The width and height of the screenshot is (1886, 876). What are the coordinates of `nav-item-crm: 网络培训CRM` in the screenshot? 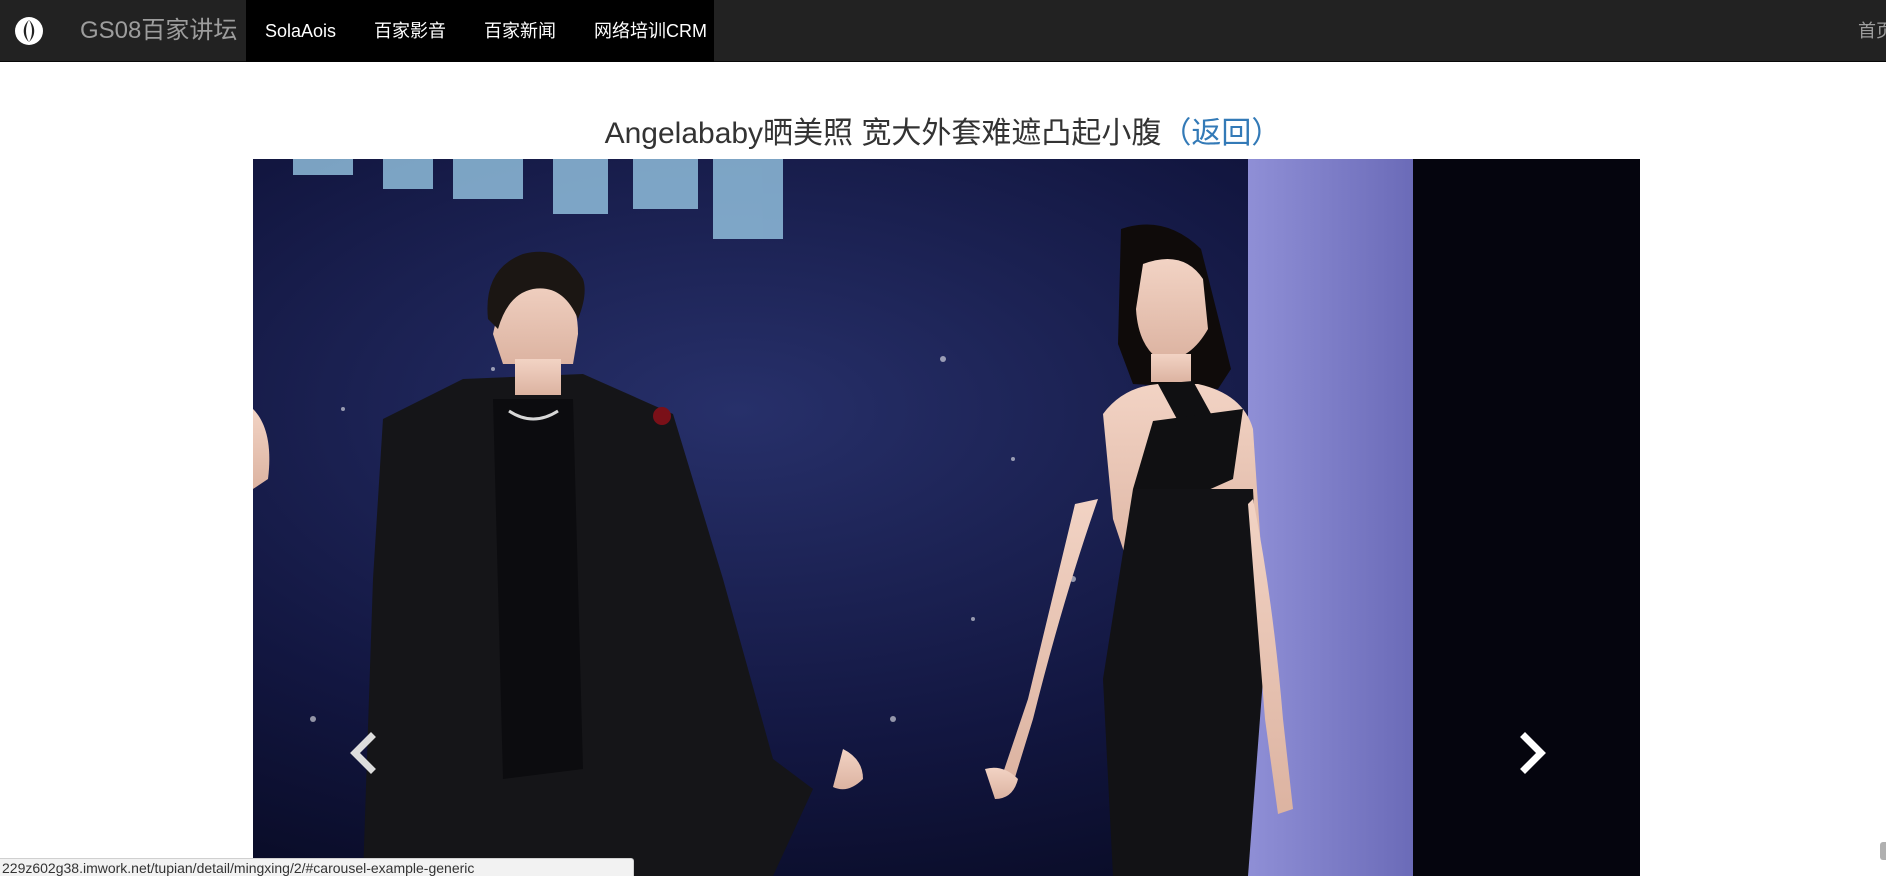 It's located at (650, 31).